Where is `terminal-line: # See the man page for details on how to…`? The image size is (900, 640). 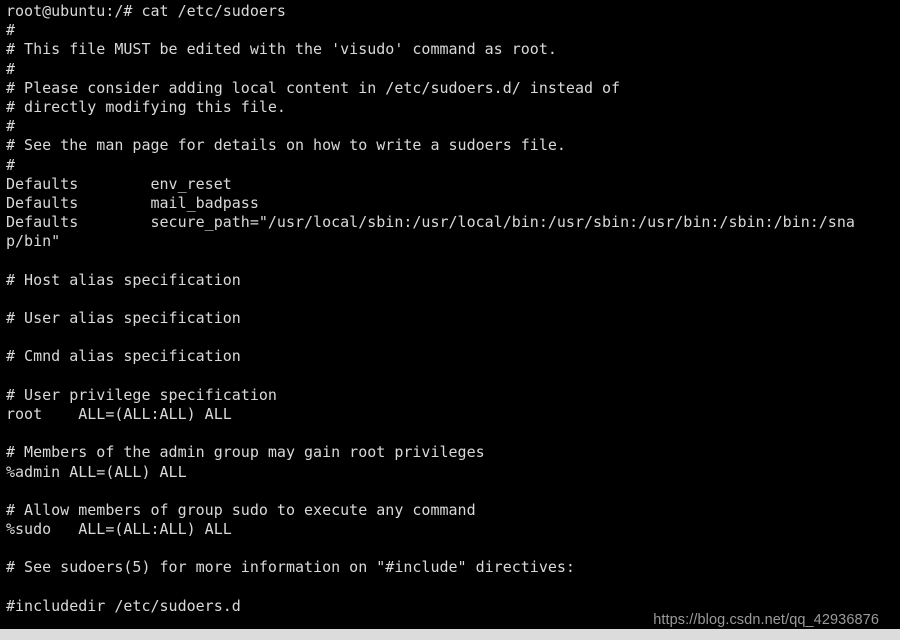 terminal-line: # See the man page for details on how to… is located at coordinates (286, 145).